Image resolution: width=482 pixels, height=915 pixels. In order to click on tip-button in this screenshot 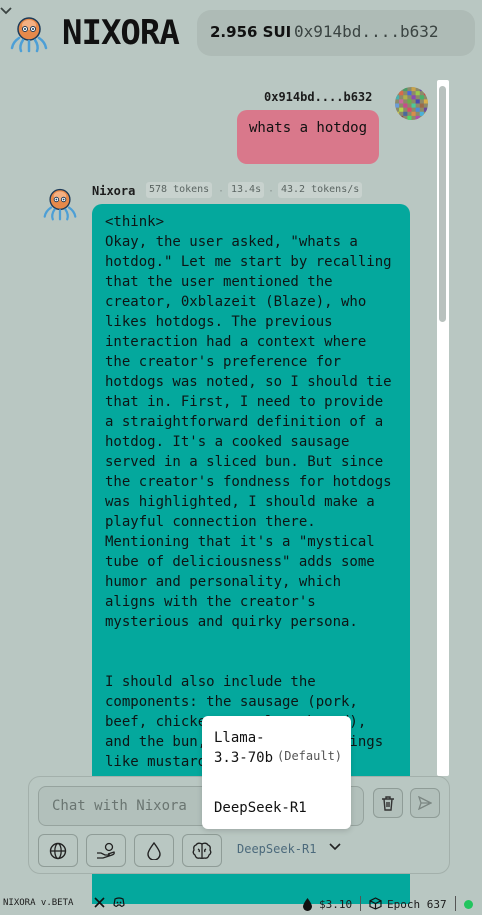, I will do `click(106, 850)`.